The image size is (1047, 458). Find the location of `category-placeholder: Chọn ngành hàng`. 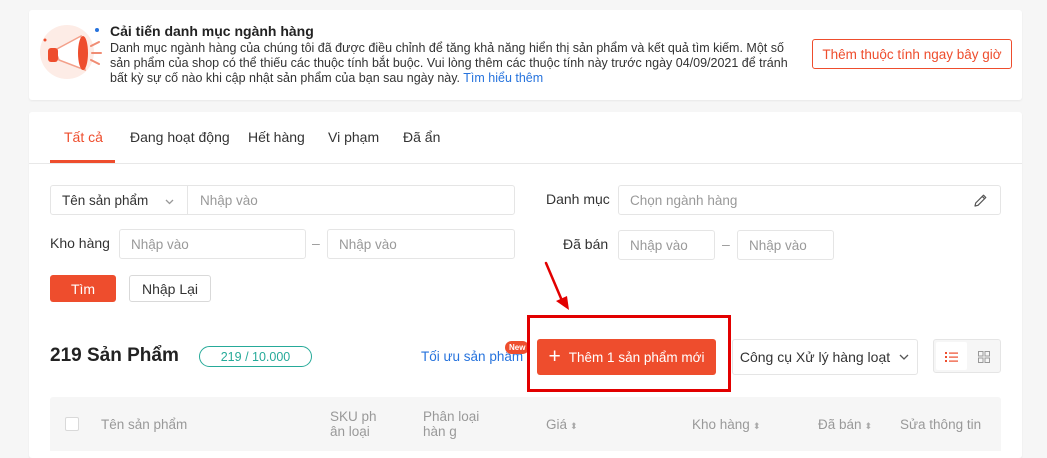

category-placeholder: Chọn ngành hàng is located at coordinates (684, 200).